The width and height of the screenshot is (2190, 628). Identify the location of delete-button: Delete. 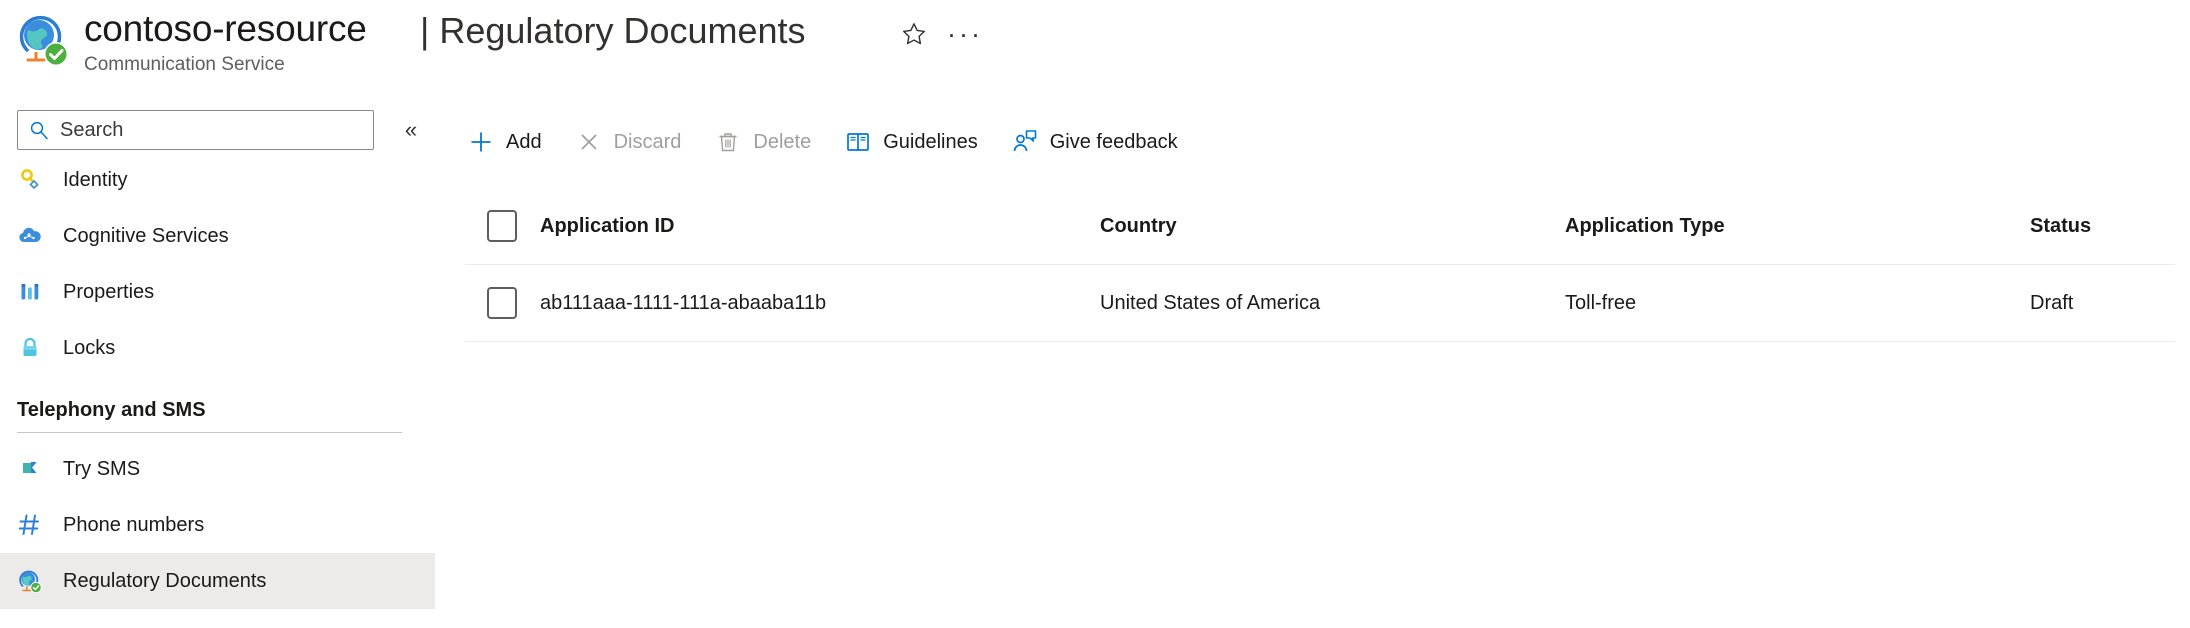
(767, 142).